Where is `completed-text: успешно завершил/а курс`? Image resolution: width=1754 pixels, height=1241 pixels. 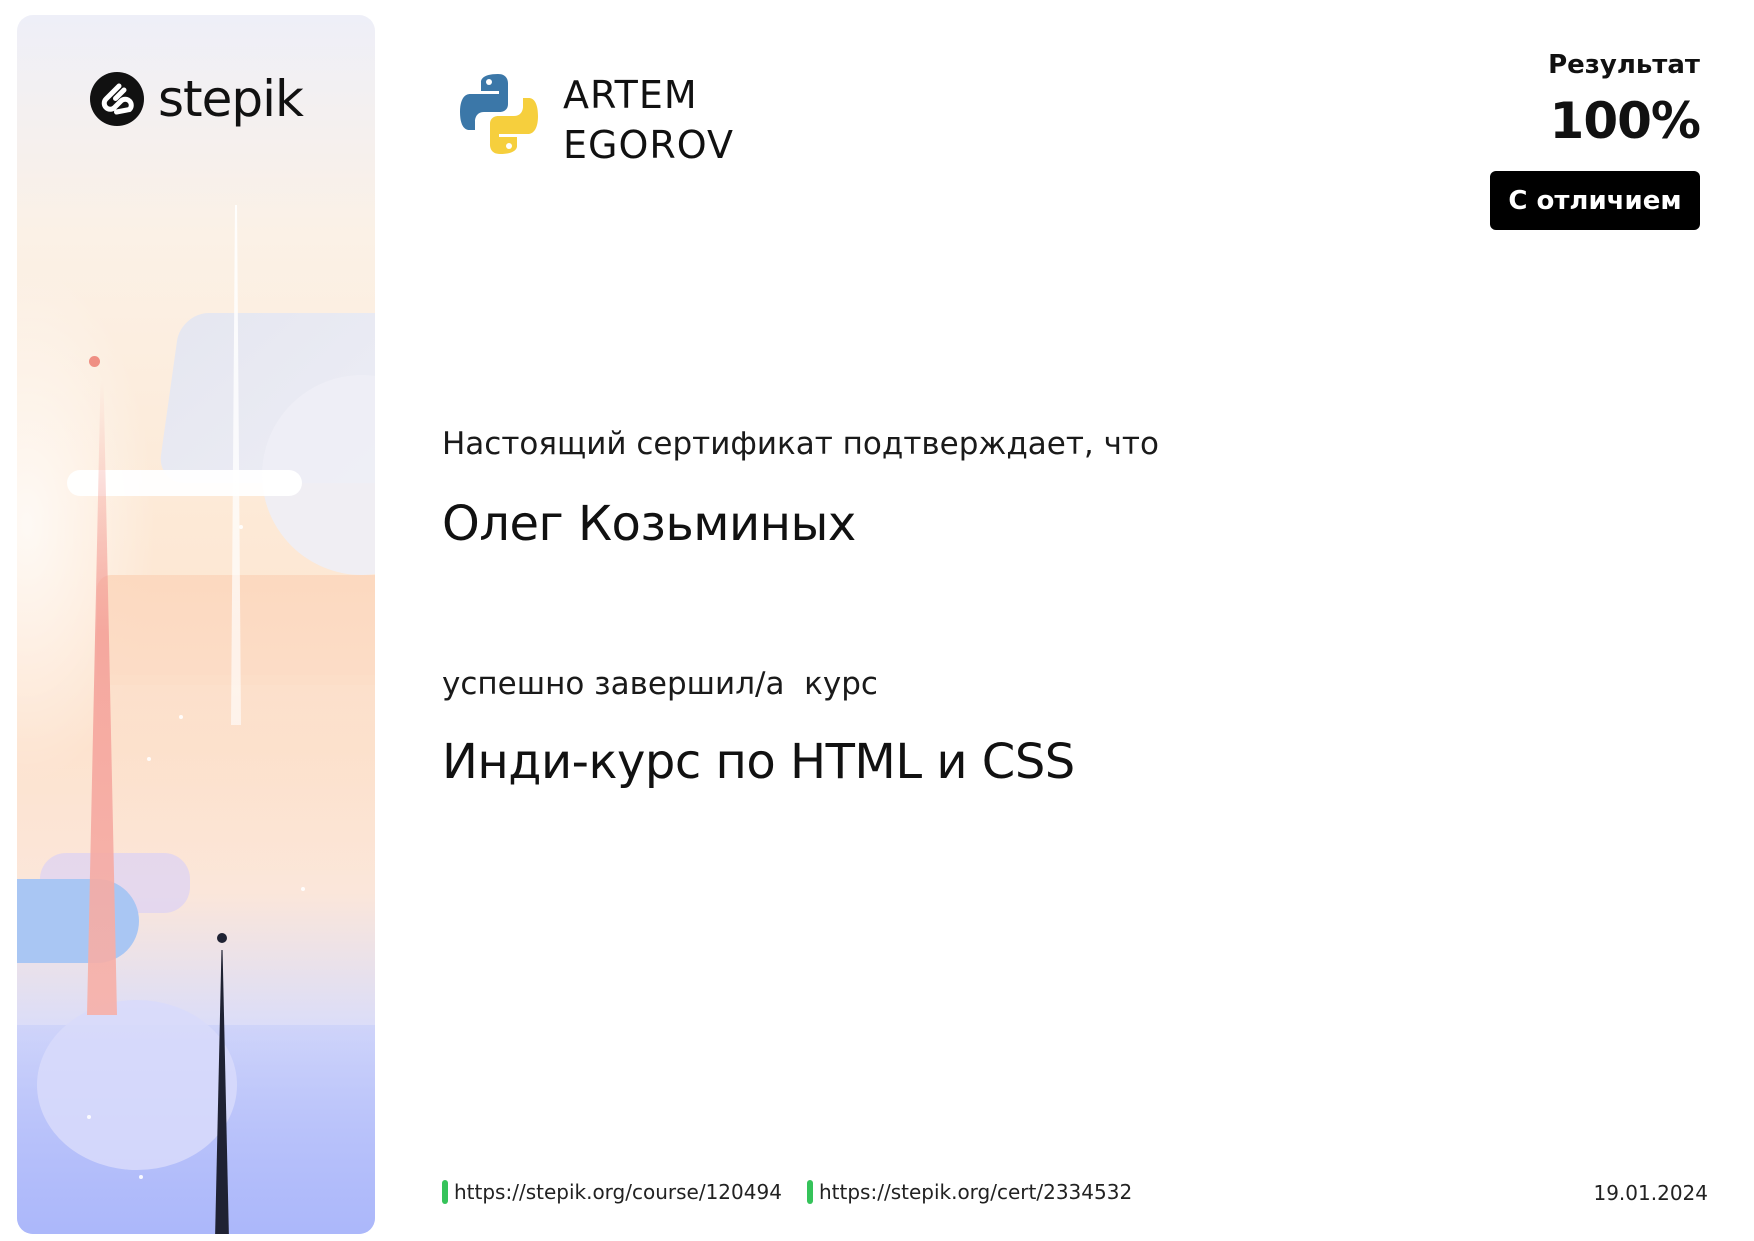 completed-text: успешно завершил/а курс is located at coordinates (660, 684).